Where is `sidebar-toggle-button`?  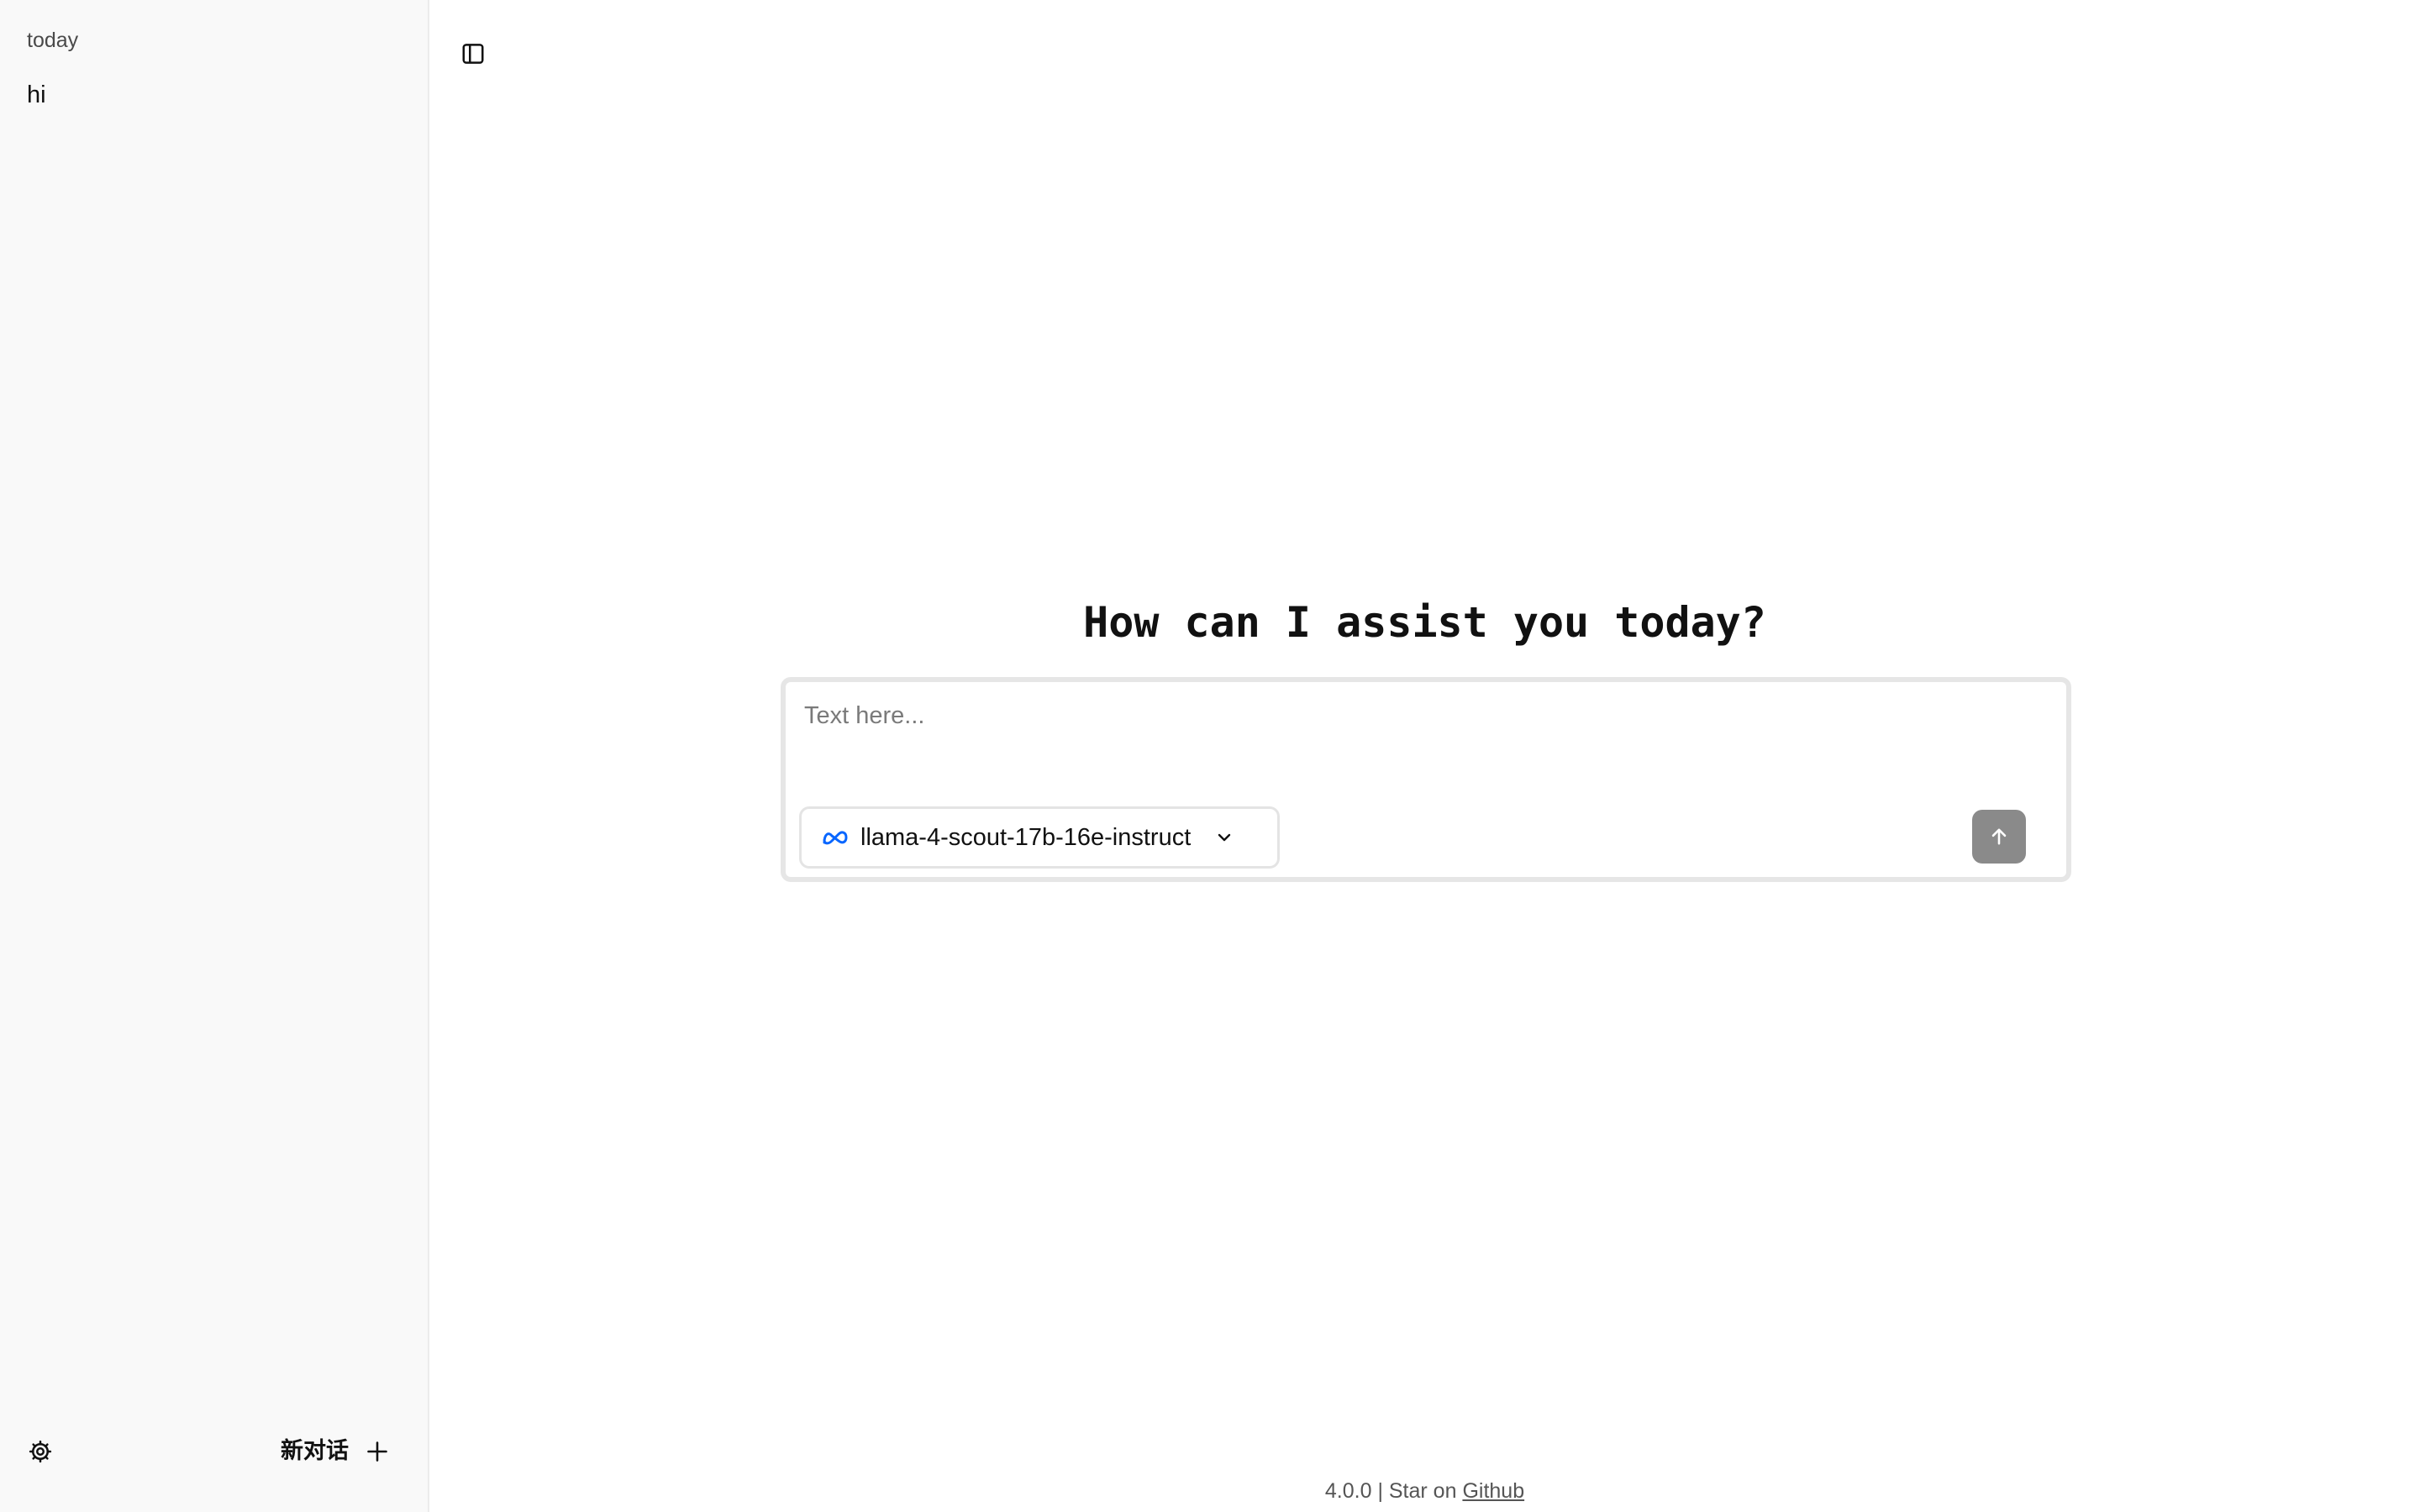
sidebar-toggle-button is located at coordinates (473, 54).